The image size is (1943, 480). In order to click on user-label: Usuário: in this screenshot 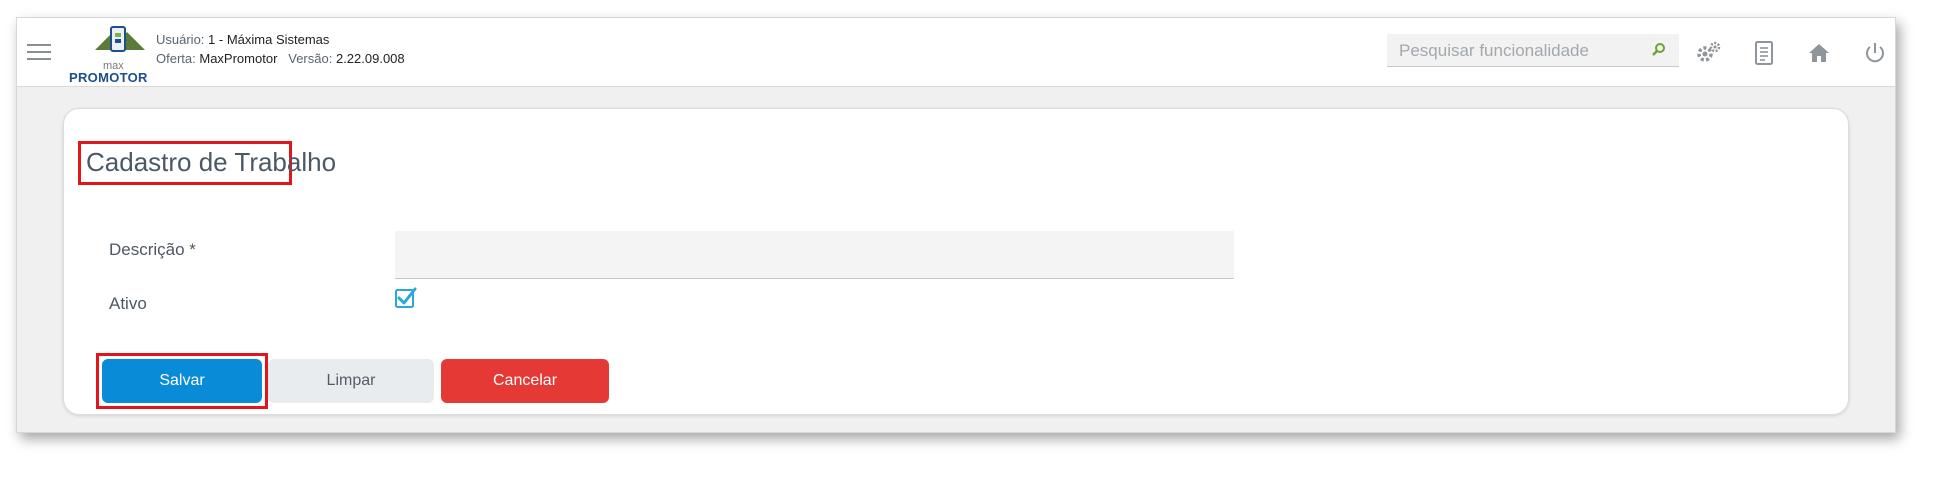, I will do `click(180, 39)`.